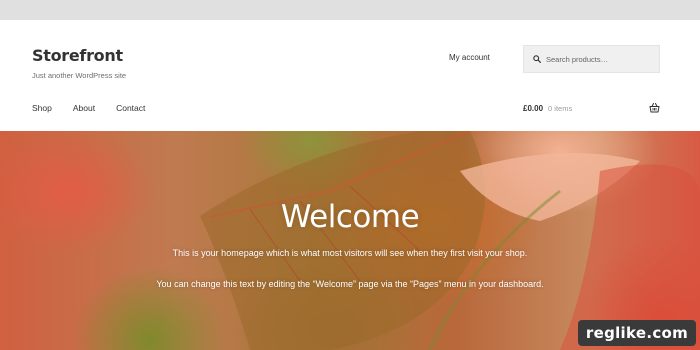 Image resolution: width=700 pixels, height=350 pixels. I want to click on product-search, so click(591, 59).